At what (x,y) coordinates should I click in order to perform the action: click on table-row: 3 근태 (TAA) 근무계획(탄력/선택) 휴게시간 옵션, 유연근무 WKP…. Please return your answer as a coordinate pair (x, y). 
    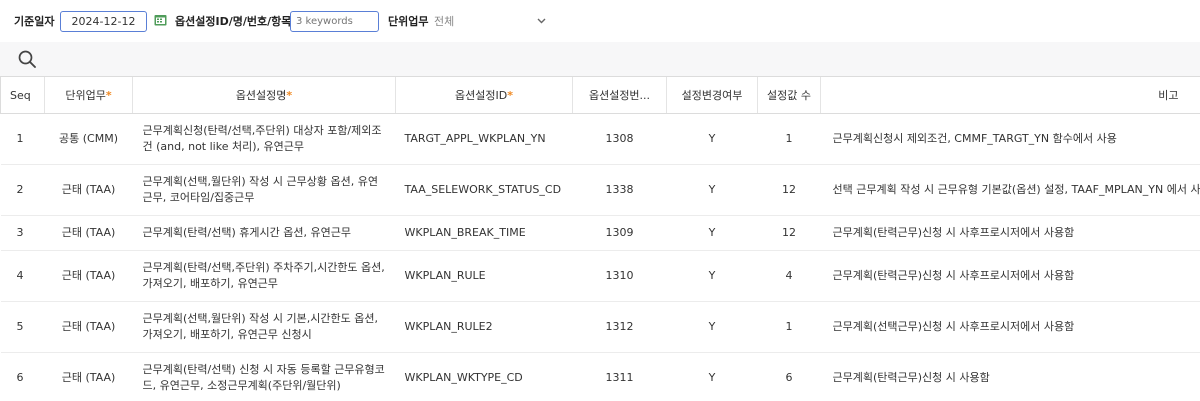
    Looking at the image, I should click on (600, 233).